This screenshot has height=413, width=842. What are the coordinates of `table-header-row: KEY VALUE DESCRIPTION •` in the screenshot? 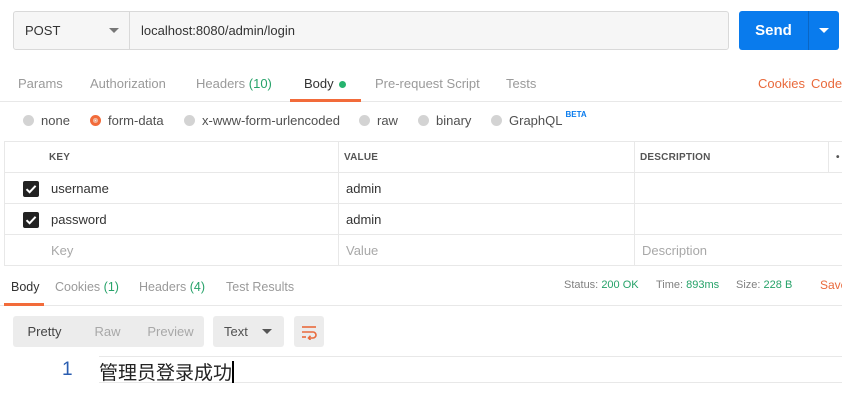 It's located at (423, 157).